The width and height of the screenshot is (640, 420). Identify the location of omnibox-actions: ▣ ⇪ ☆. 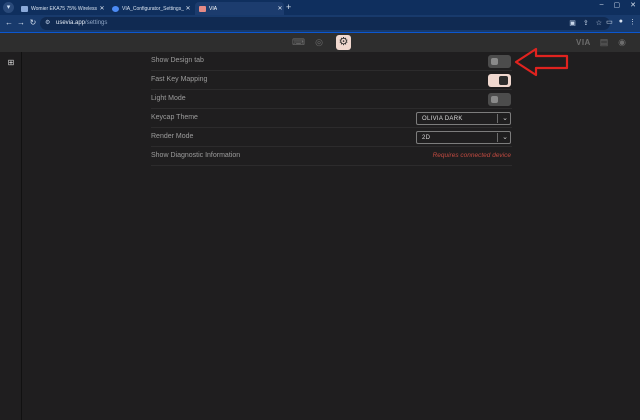
(585, 23).